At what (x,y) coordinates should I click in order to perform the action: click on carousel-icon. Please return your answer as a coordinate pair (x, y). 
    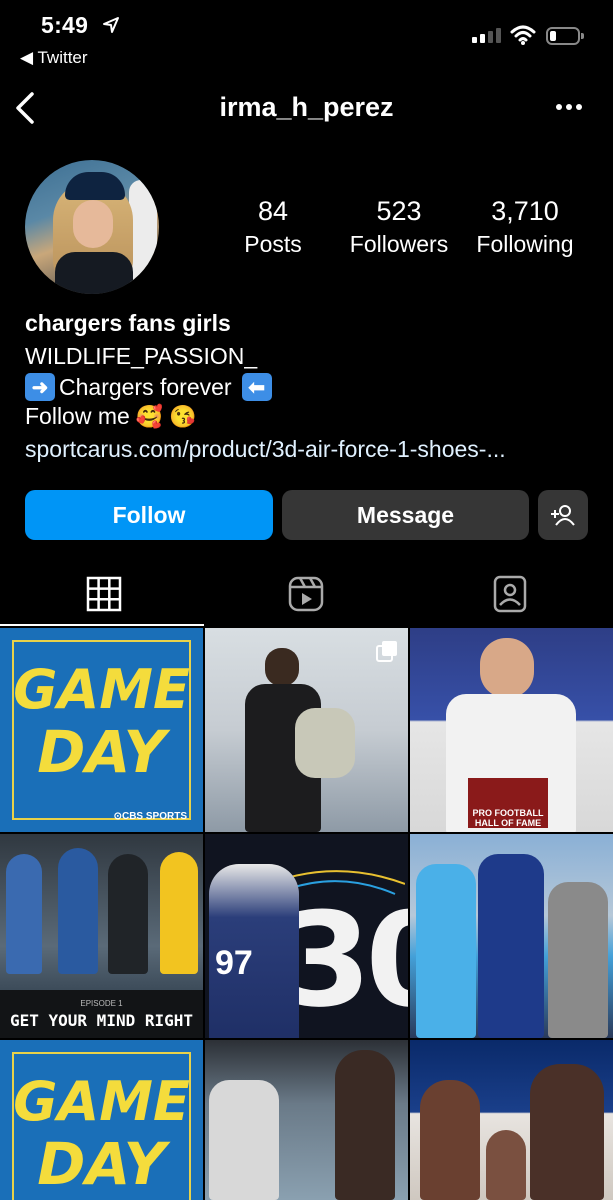
    Looking at the image, I should click on (386, 651).